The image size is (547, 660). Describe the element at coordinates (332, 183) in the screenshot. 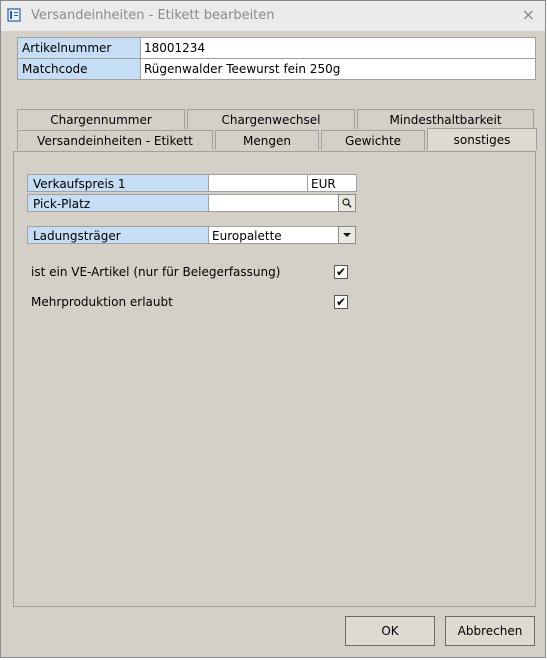

I see `currency-field: EUR` at that location.